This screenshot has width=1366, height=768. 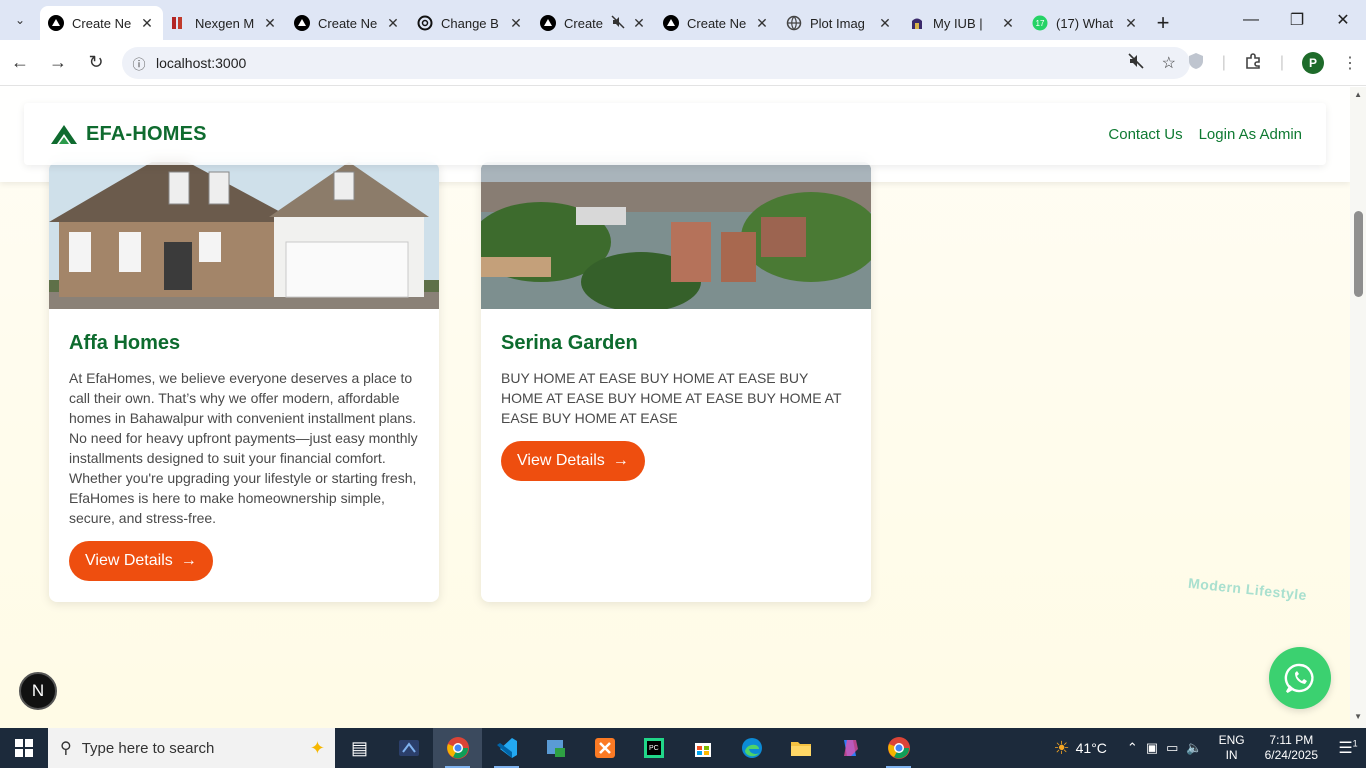 I want to click on muted-site-icon, so click(x=1136, y=63).